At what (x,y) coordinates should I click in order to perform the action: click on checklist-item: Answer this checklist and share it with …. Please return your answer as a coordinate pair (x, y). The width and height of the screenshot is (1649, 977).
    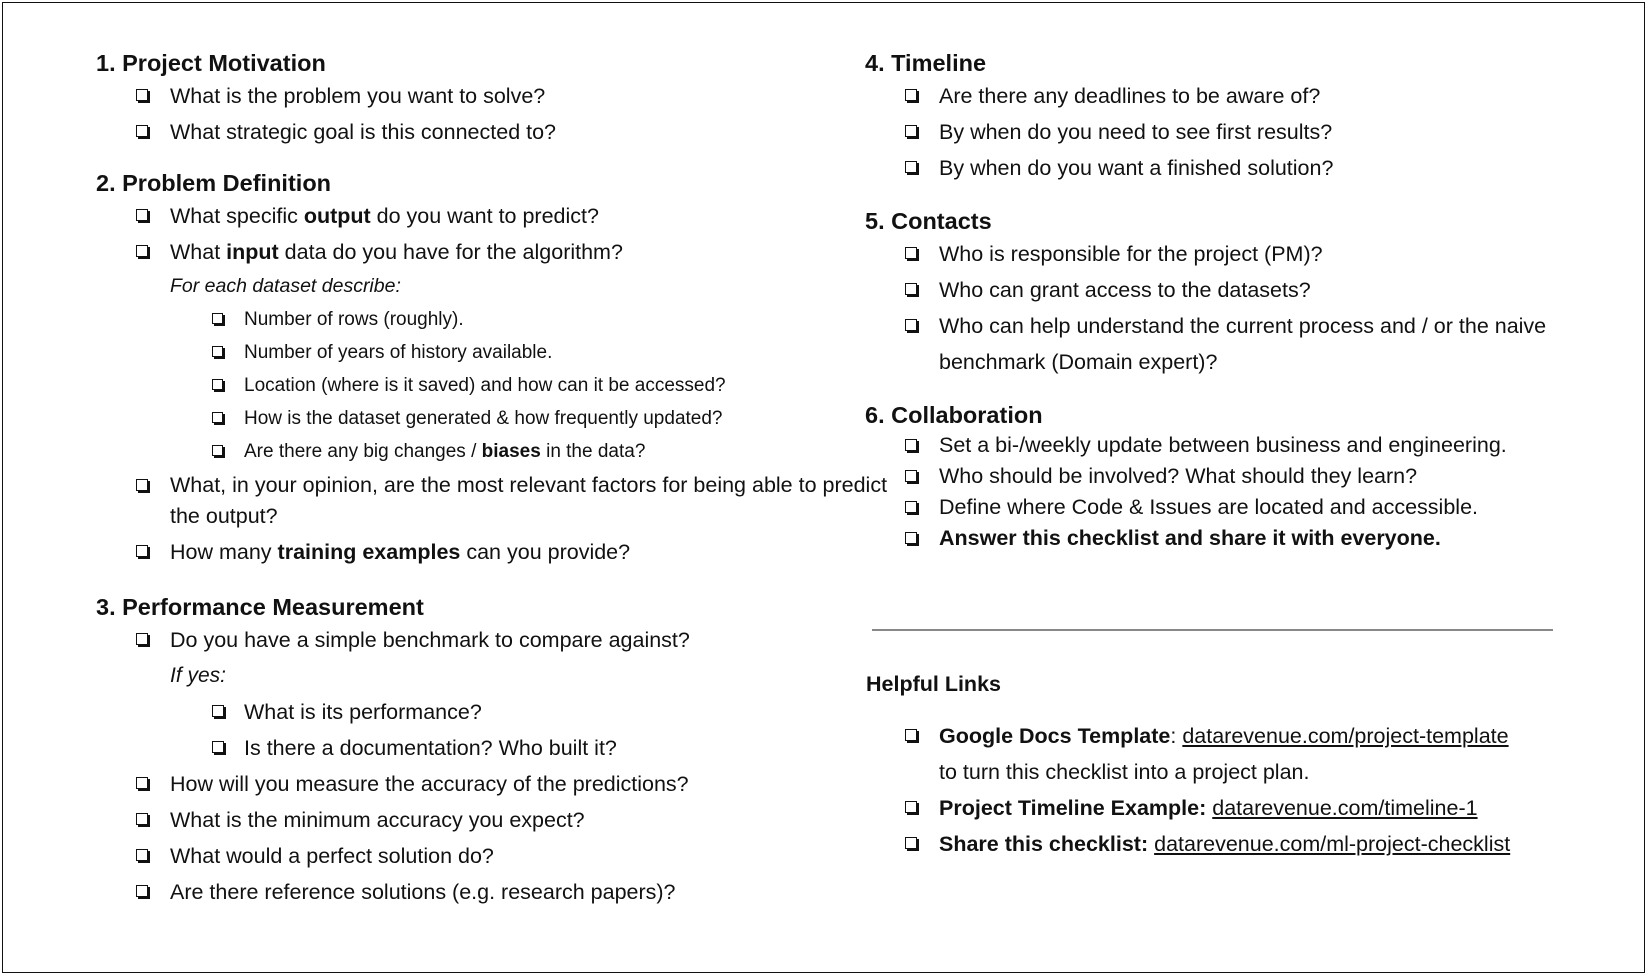
    Looking at the image, I should click on (1215, 538).